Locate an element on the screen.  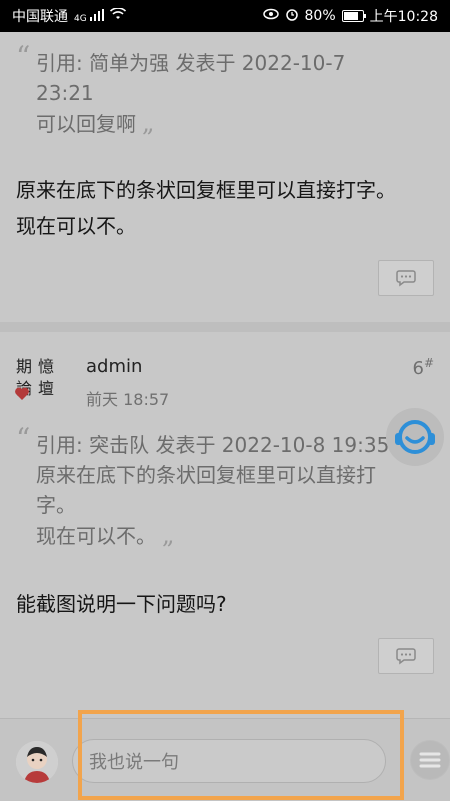
alarm-icon is located at coordinates (292, 16).